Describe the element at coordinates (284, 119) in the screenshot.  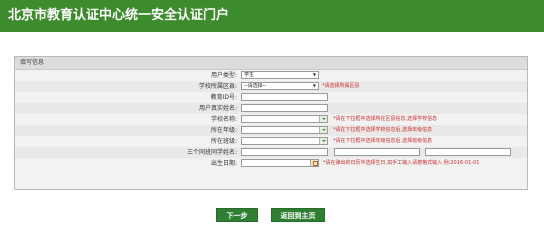
I see `school-combobox` at that location.